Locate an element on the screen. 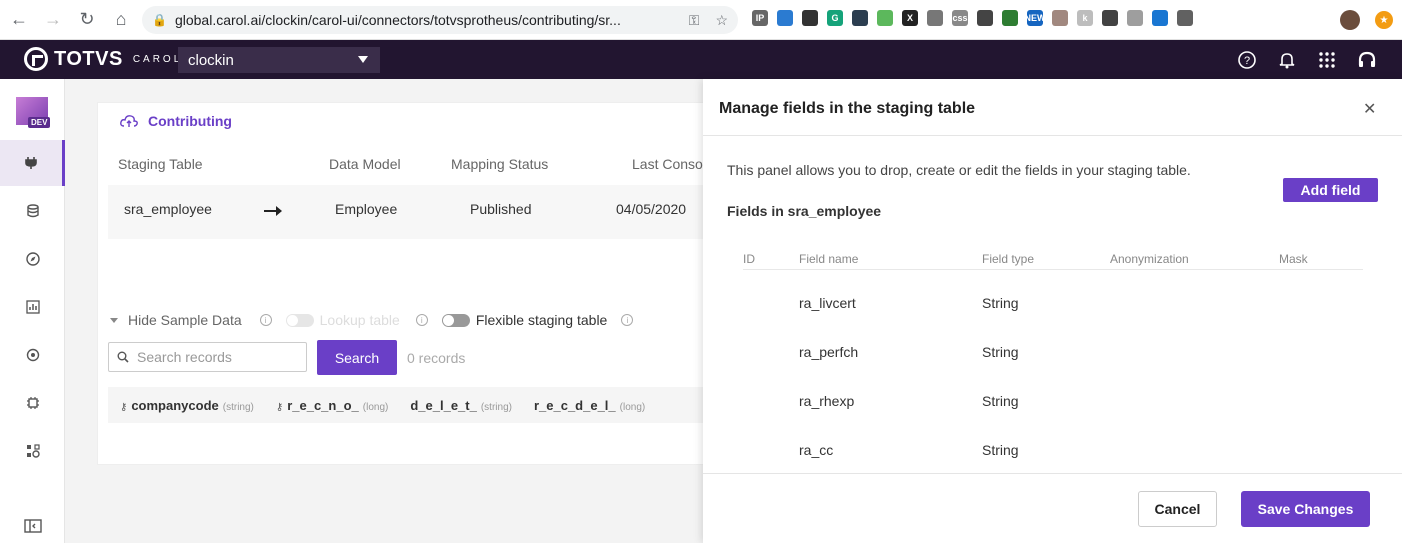 This screenshot has width=1402, height=543. box-ext-icon is located at coordinates (1060, 18).